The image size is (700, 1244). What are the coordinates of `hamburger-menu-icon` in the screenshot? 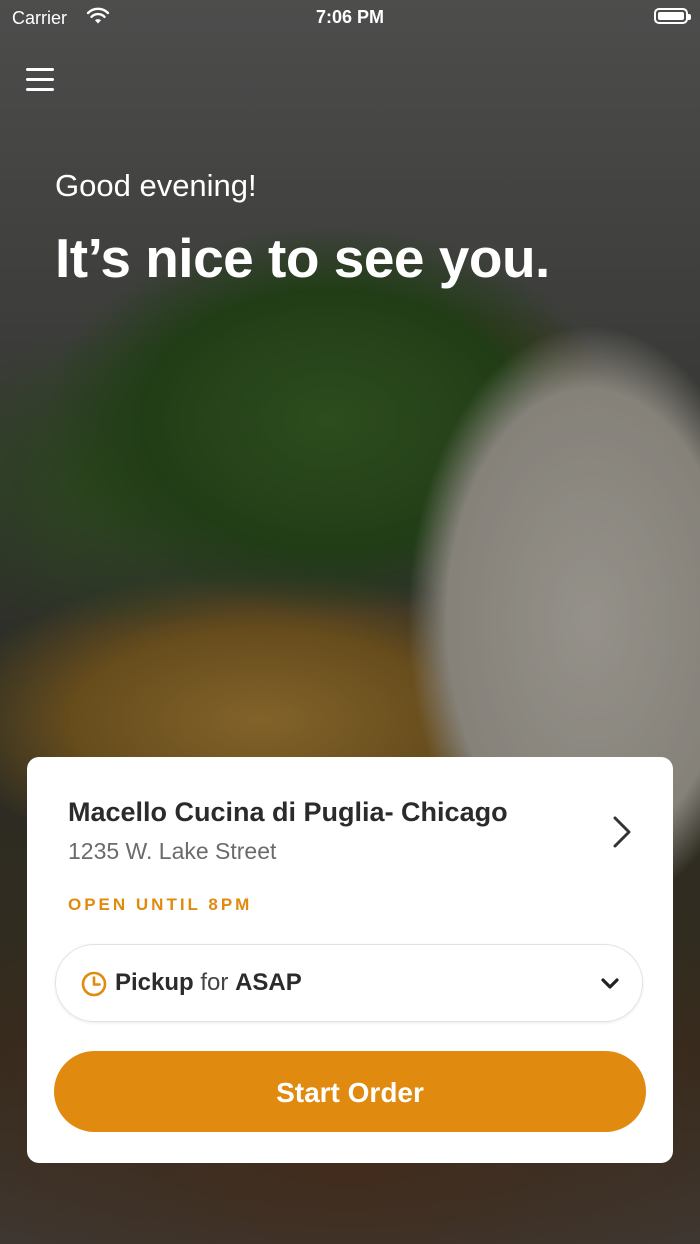 It's located at (41, 80).